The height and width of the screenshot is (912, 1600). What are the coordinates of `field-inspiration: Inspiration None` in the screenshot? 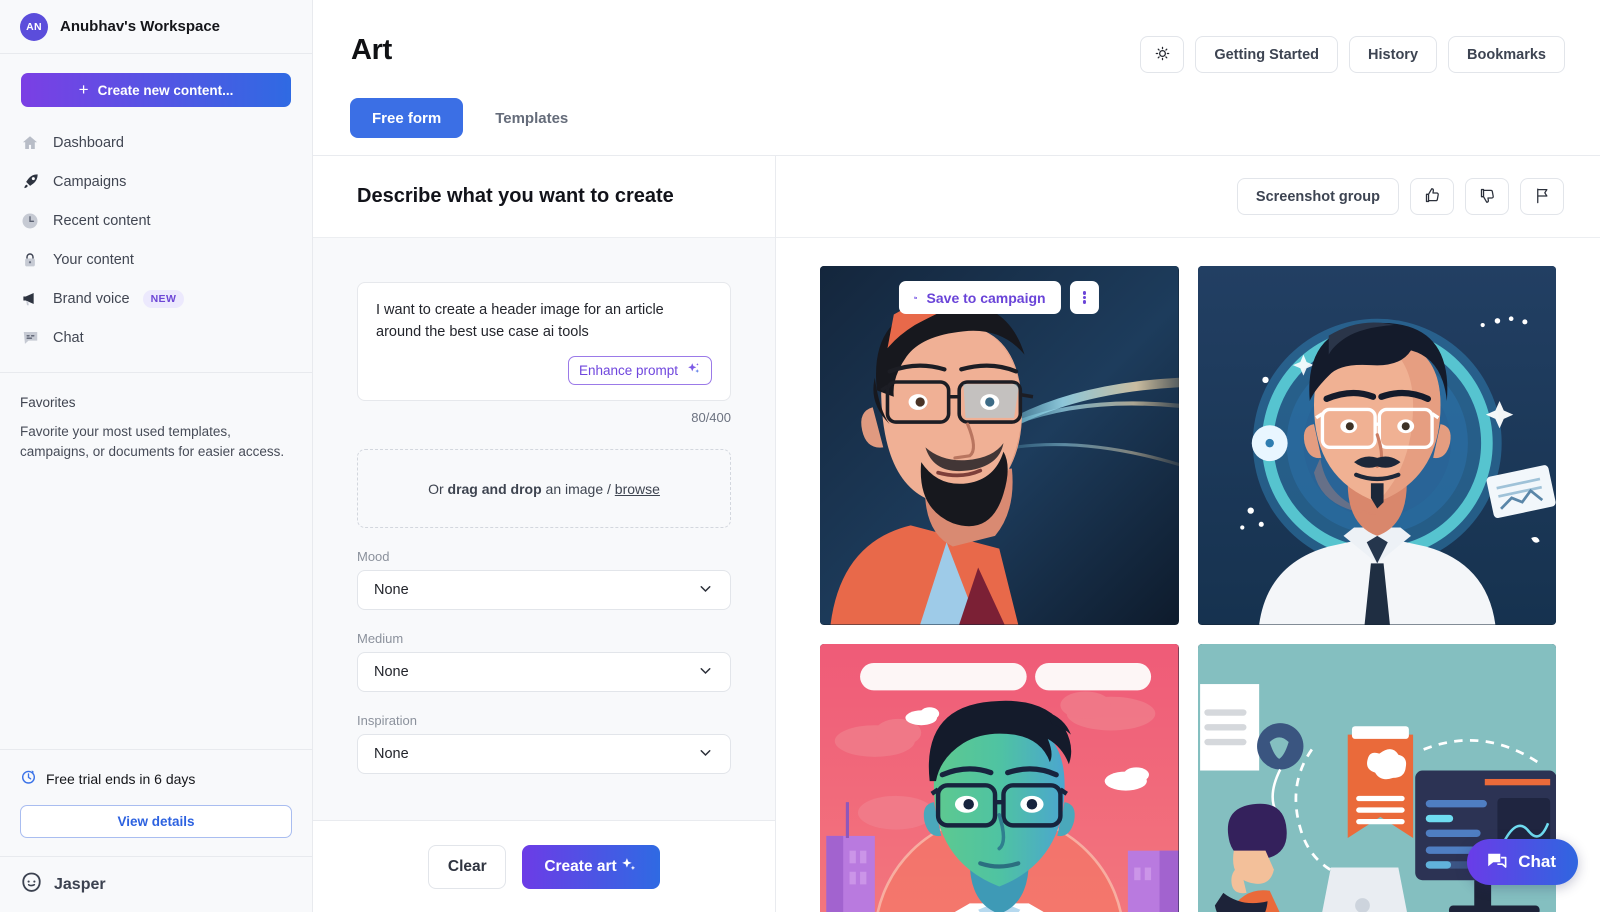 It's located at (544, 743).